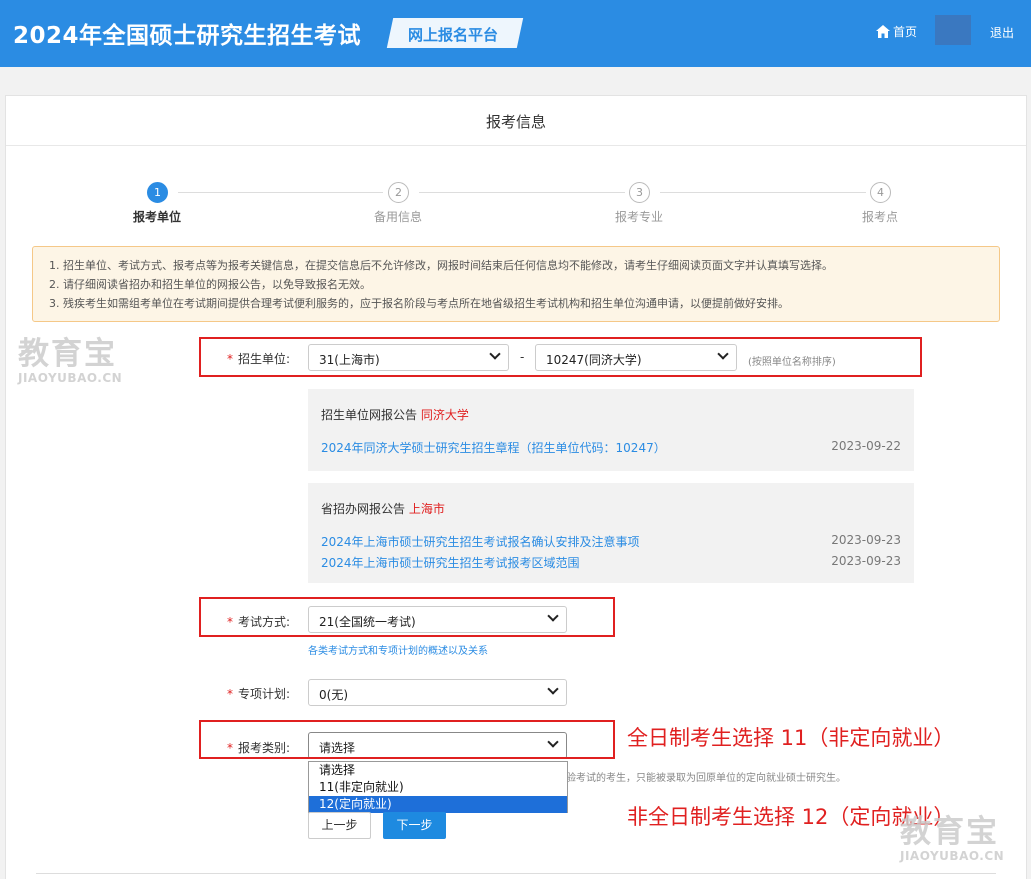 Image resolution: width=1031 pixels, height=879 pixels. Describe the element at coordinates (438, 804) in the screenshot. I see `dropdown-option-selected: 12(定向就业)` at that location.